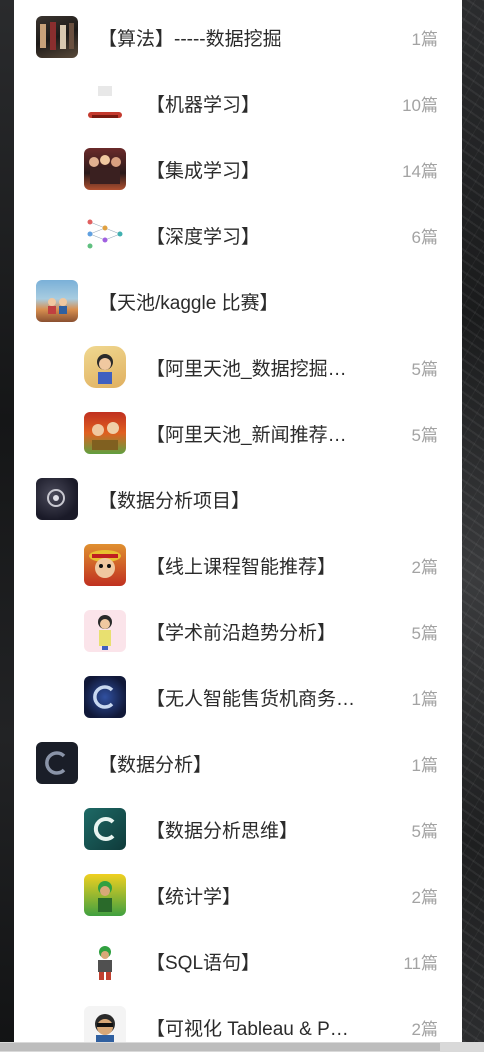 This screenshot has height=1052, width=484. What do you see at coordinates (238, 763) in the screenshot?
I see `category-item-data-analysis: 【数据分析】 1篇` at bounding box center [238, 763].